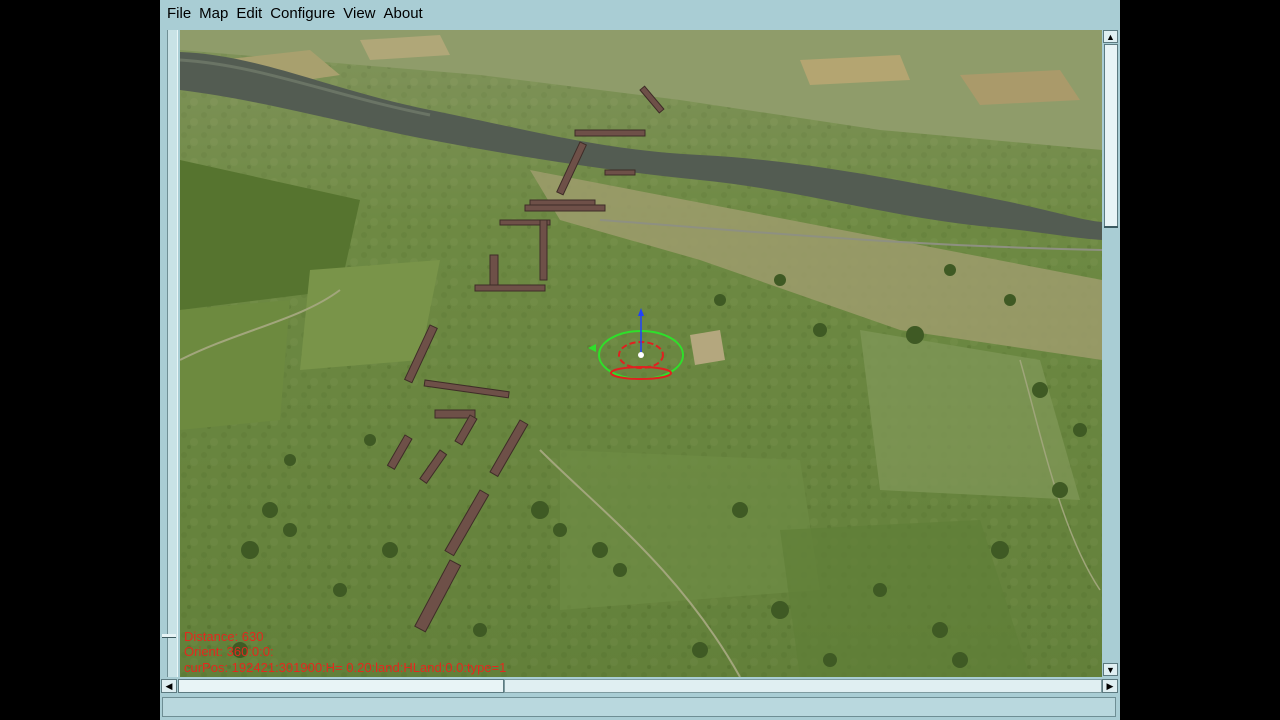 Image resolution: width=1280 pixels, height=720 pixels. What do you see at coordinates (1111, 227) in the screenshot?
I see `vertical-scroll-divider` at bounding box center [1111, 227].